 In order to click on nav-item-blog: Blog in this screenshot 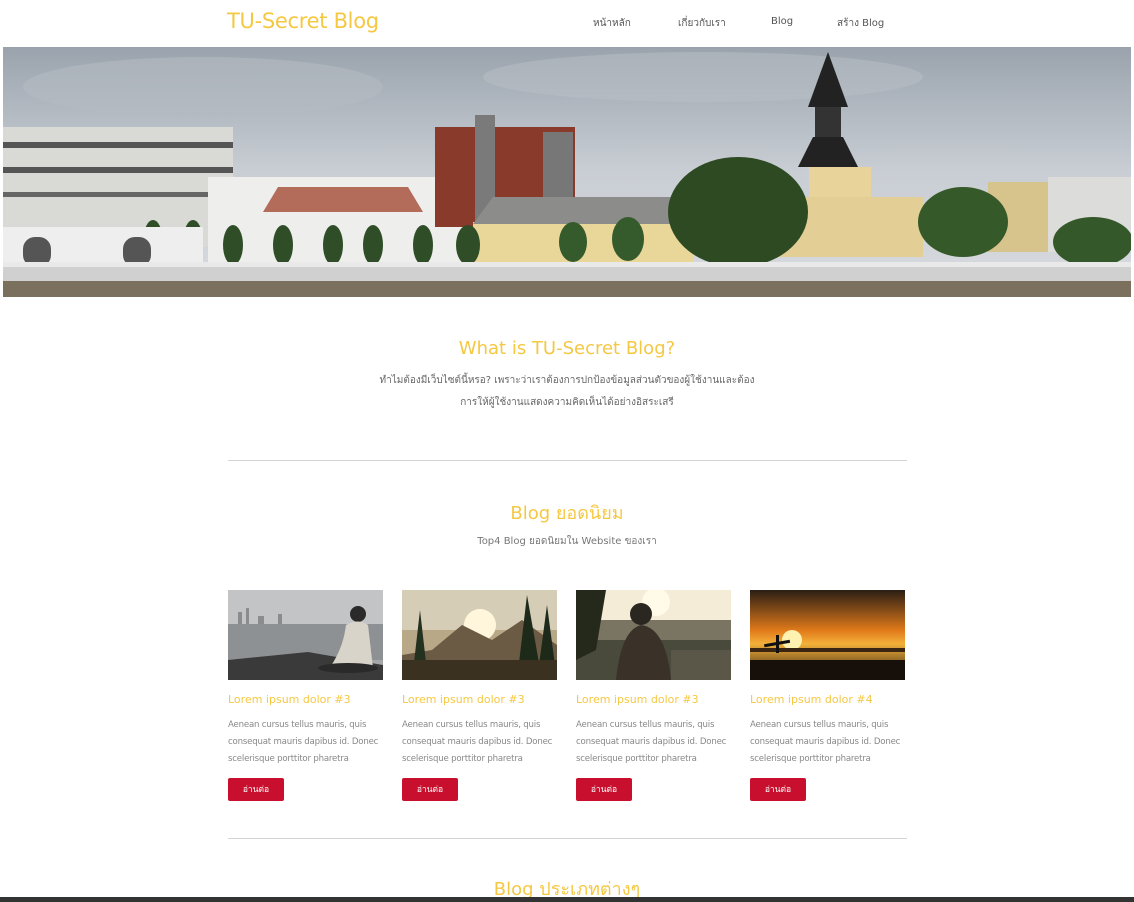, I will do `click(782, 21)`.